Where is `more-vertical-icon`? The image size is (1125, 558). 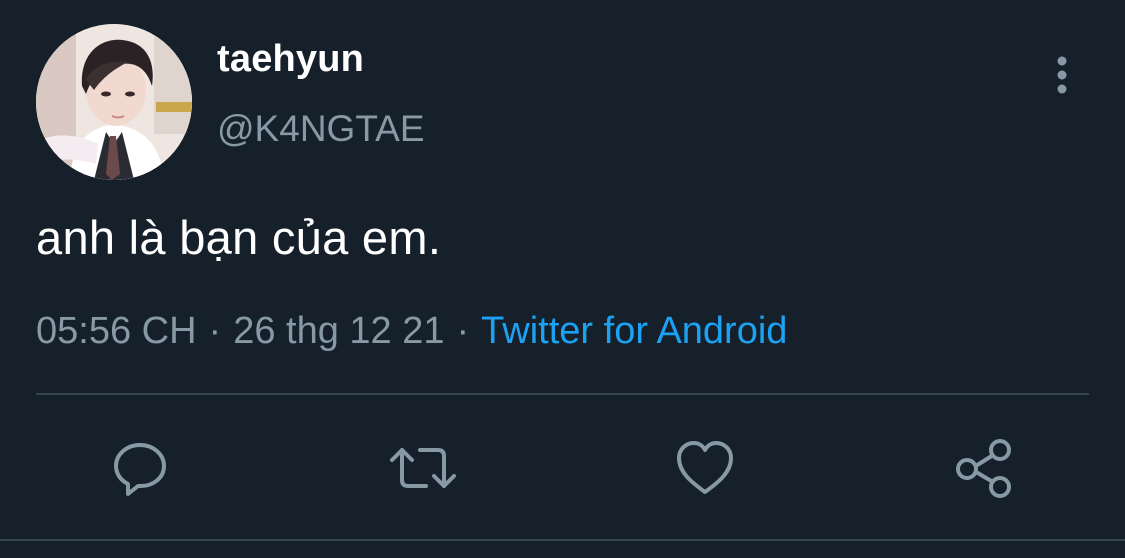 more-vertical-icon is located at coordinates (1062, 75).